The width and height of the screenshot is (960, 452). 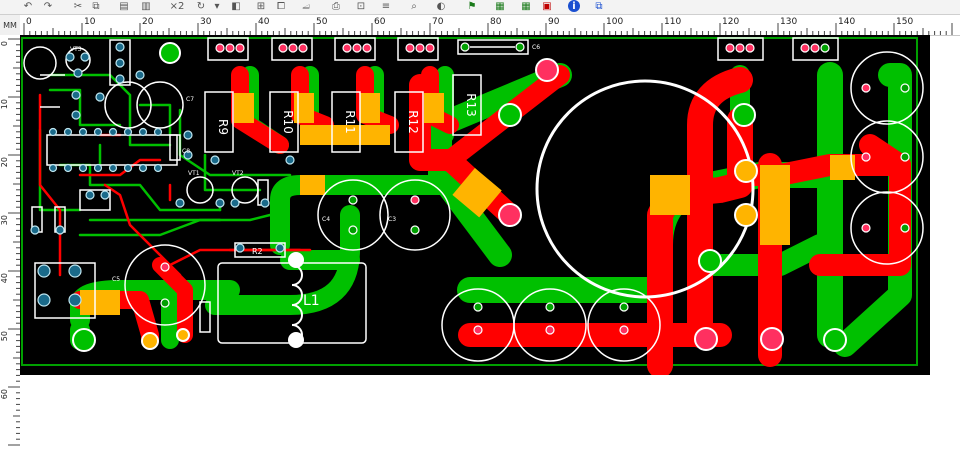 I want to click on ruler-label: 150, so click(x=904, y=22).